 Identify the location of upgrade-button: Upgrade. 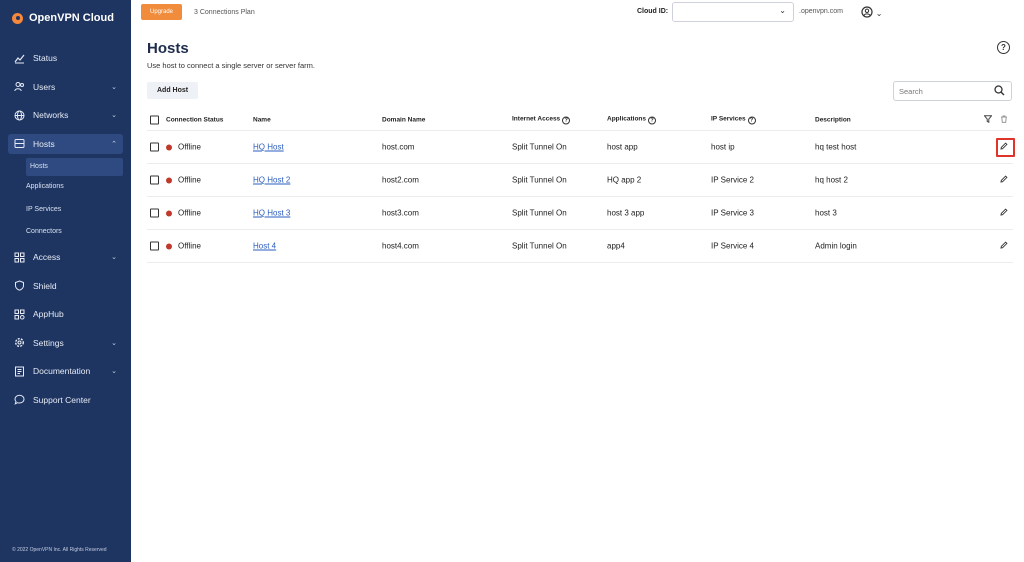
(162, 12).